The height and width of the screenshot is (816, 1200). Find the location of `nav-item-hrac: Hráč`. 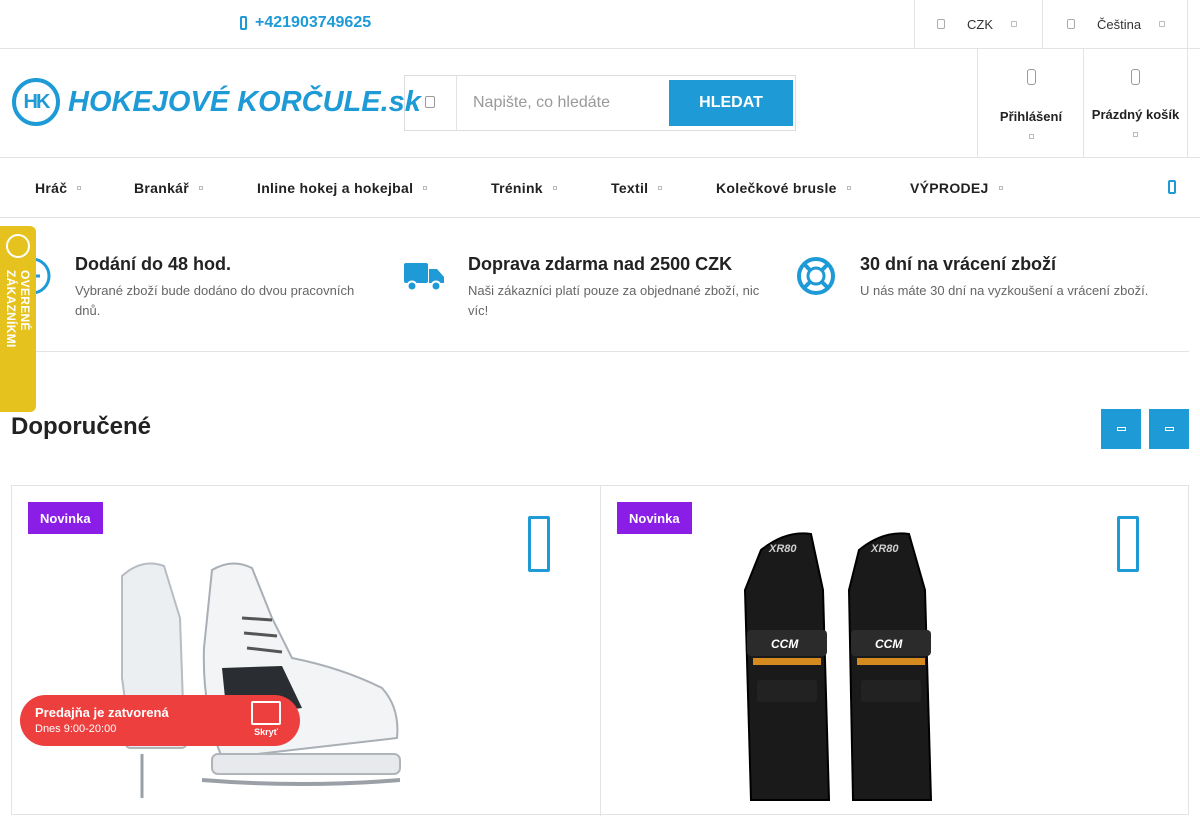

nav-item-hrac: Hráč is located at coordinates (58, 188).